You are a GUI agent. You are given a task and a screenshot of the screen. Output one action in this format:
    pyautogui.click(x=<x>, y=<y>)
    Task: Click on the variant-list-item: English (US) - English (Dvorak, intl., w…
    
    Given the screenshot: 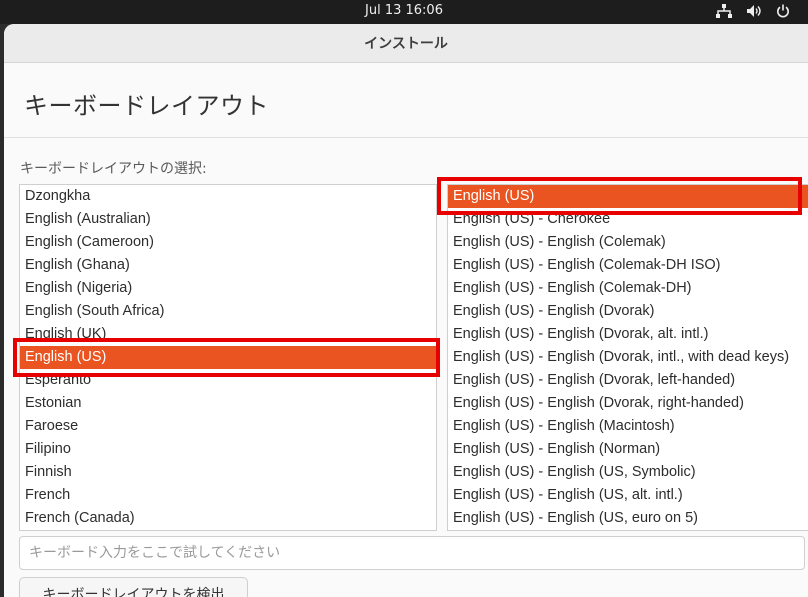 What is the action you would take?
    pyautogui.click(x=628, y=357)
    